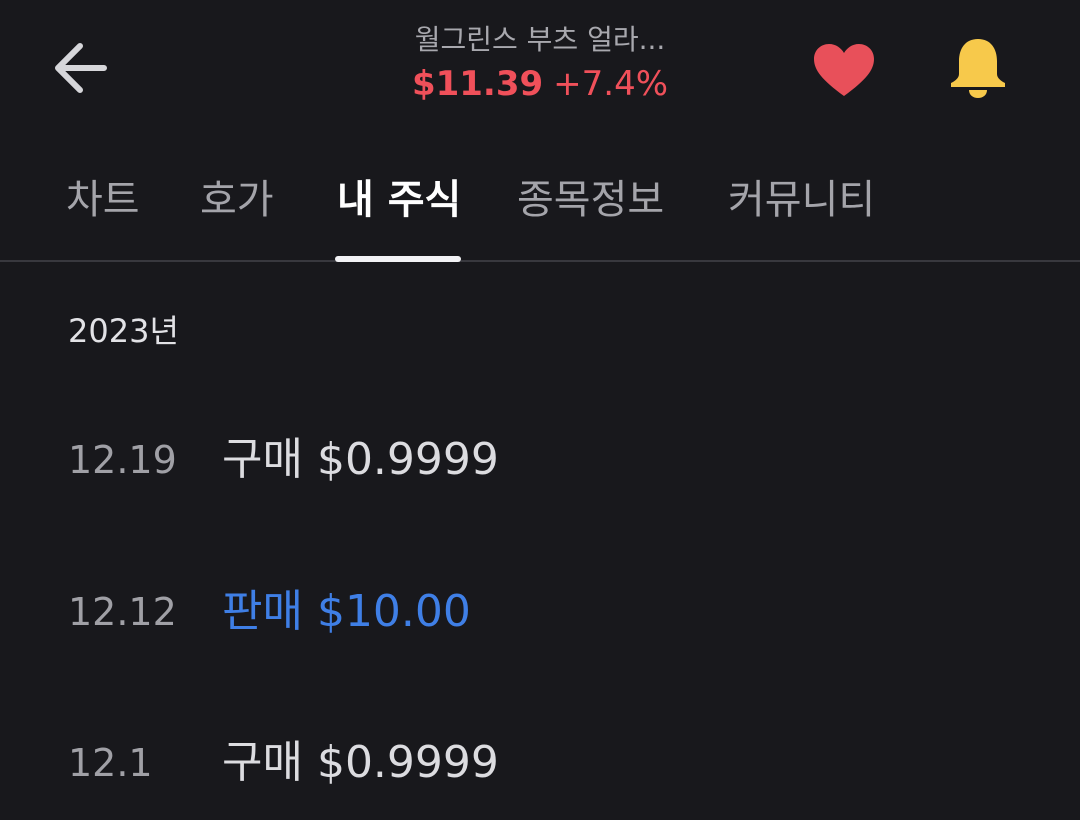 Image resolution: width=1080 pixels, height=820 pixels. I want to click on transaction-date: 12.1, so click(110, 763).